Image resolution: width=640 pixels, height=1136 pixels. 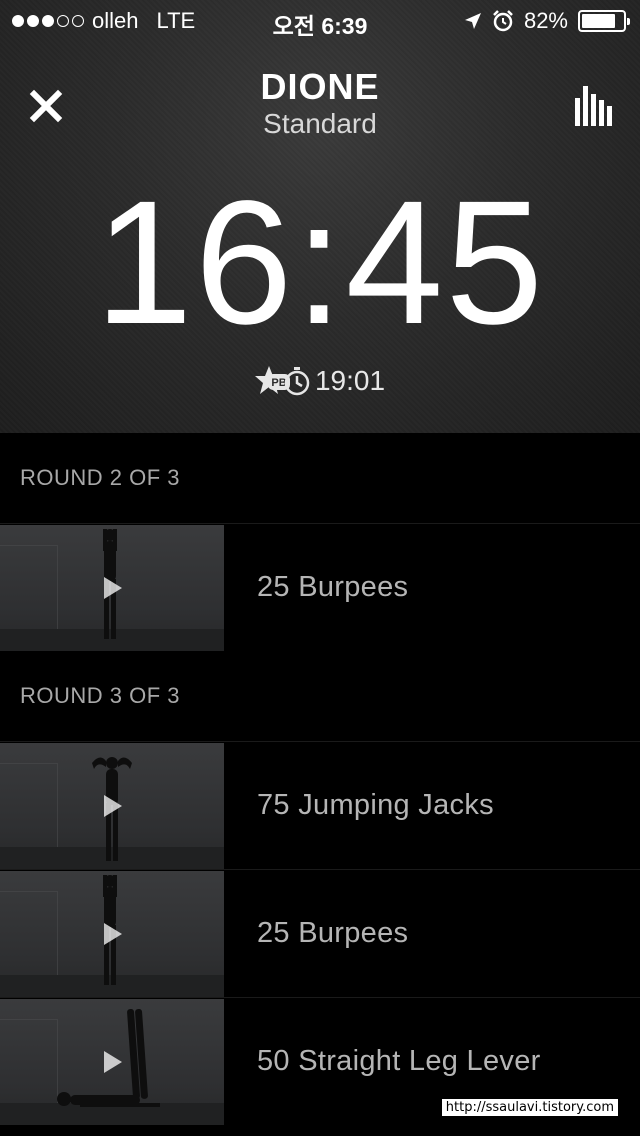 I want to click on personal-best: PB 19:01, so click(x=320, y=381).